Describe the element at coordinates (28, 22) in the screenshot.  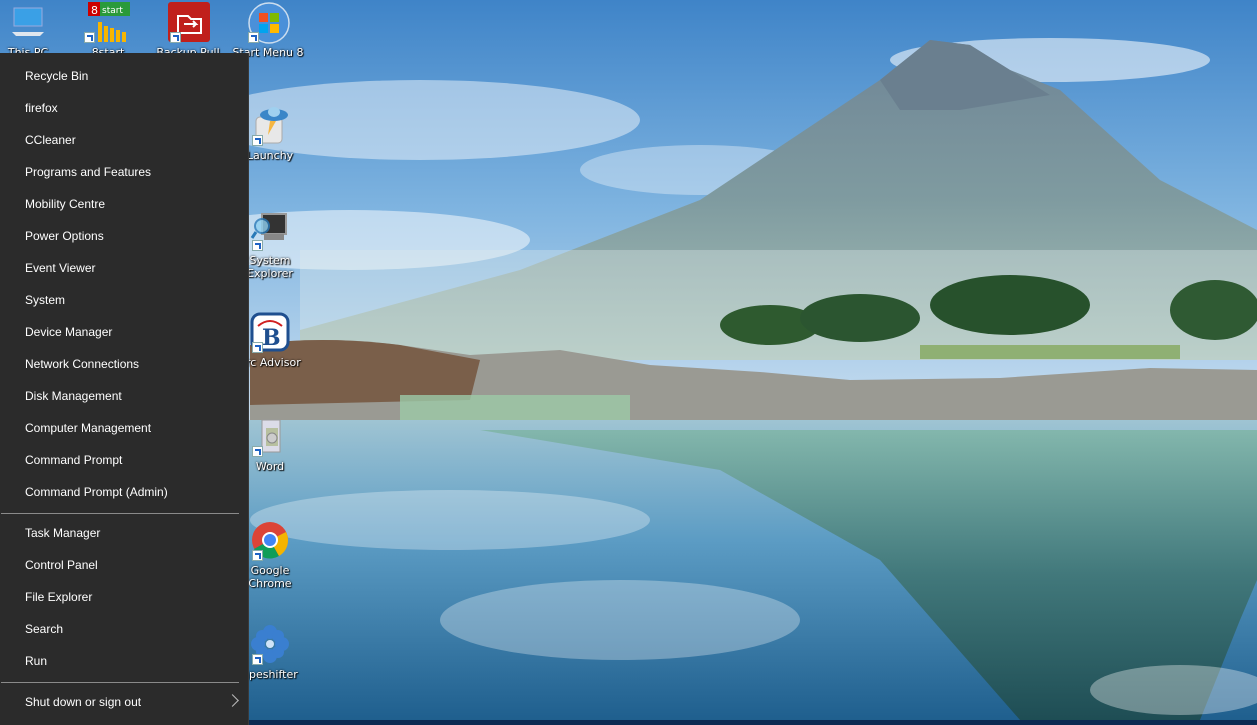
I see `computer-icon` at that location.